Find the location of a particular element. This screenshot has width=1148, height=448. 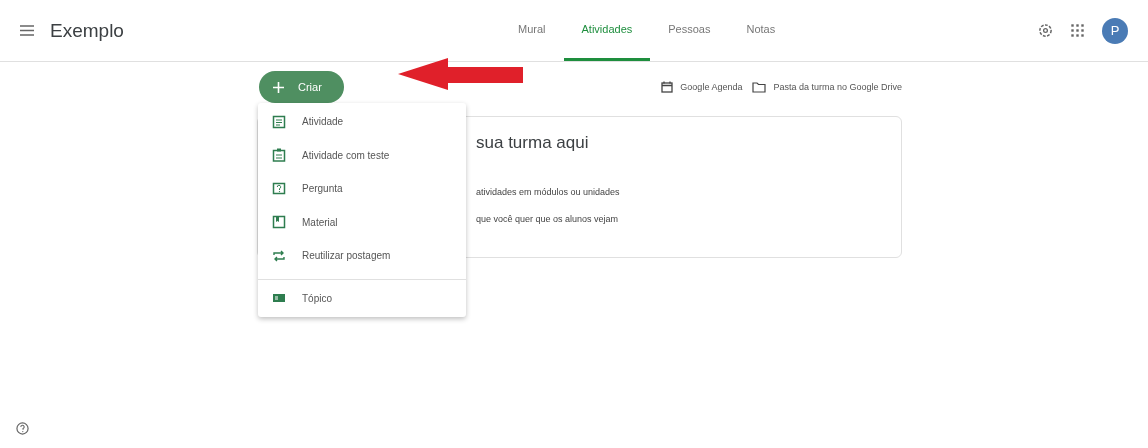

repeat-icon is located at coordinates (279, 255).